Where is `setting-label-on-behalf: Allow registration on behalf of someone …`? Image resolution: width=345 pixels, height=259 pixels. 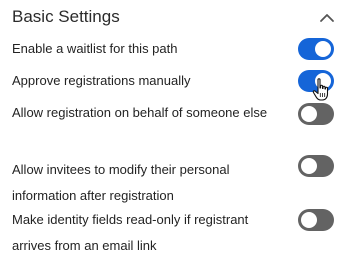
setting-label-on-behalf: Allow registration on behalf of someone … is located at coordinates (140, 112).